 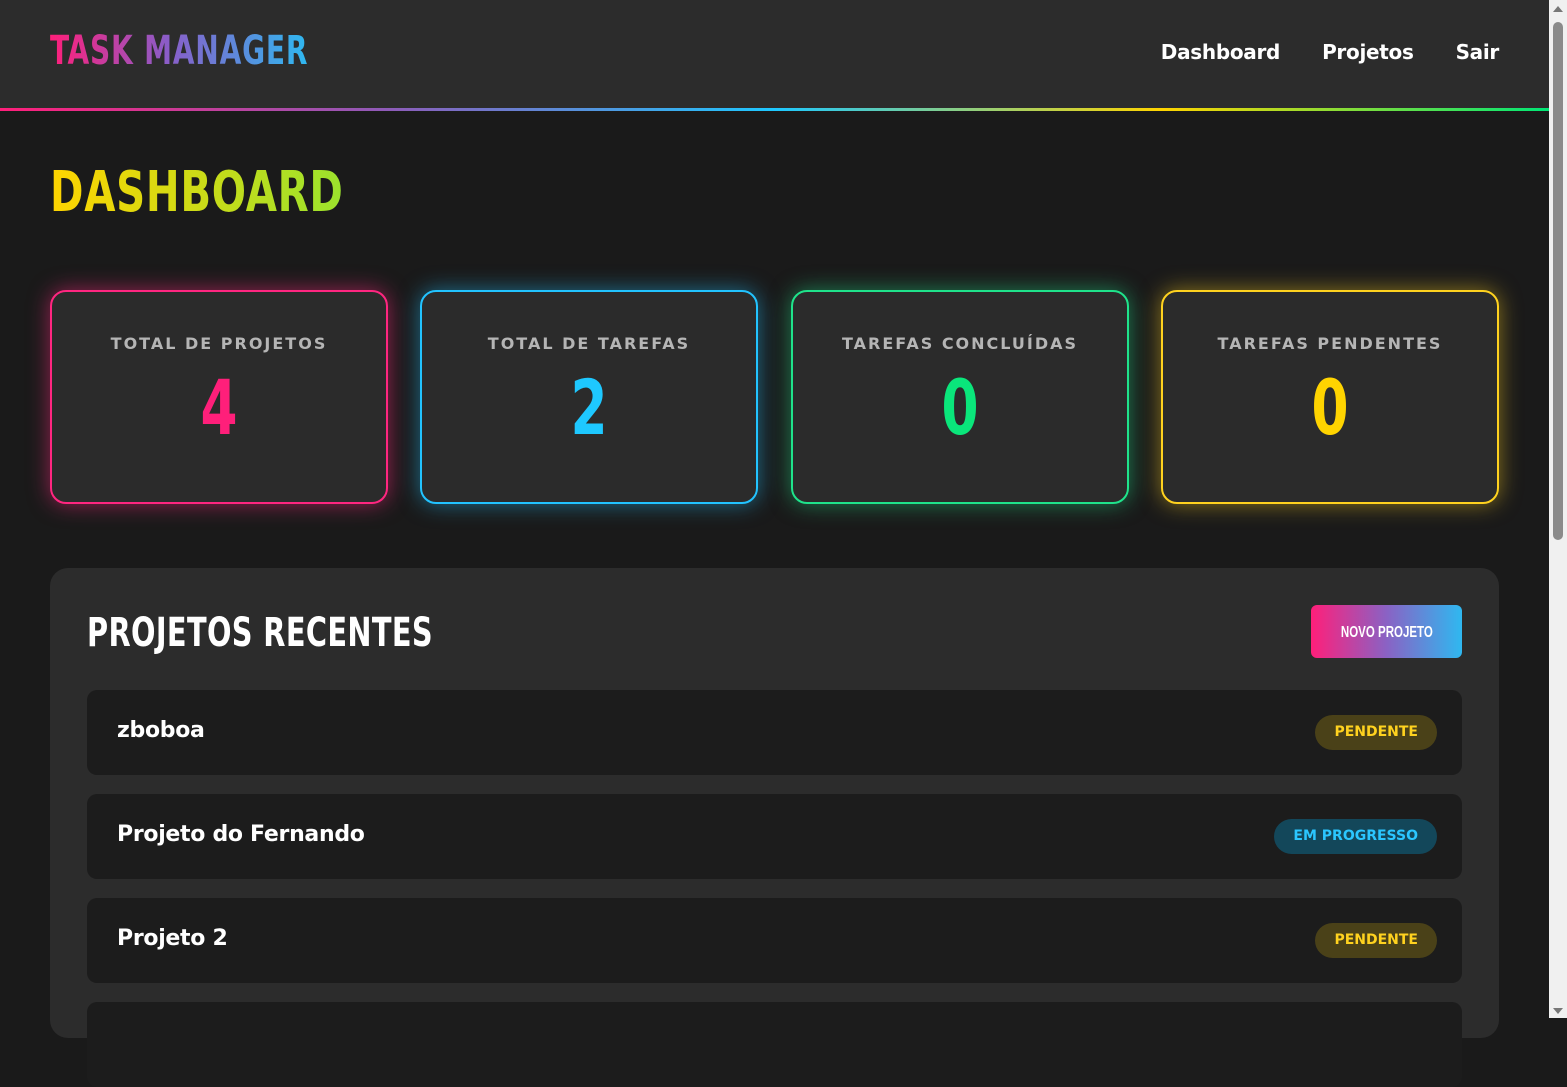 What do you see at coordinates (774, 1044) in the screenshot?
I see `project-row` at bounding box center [774, 1044].